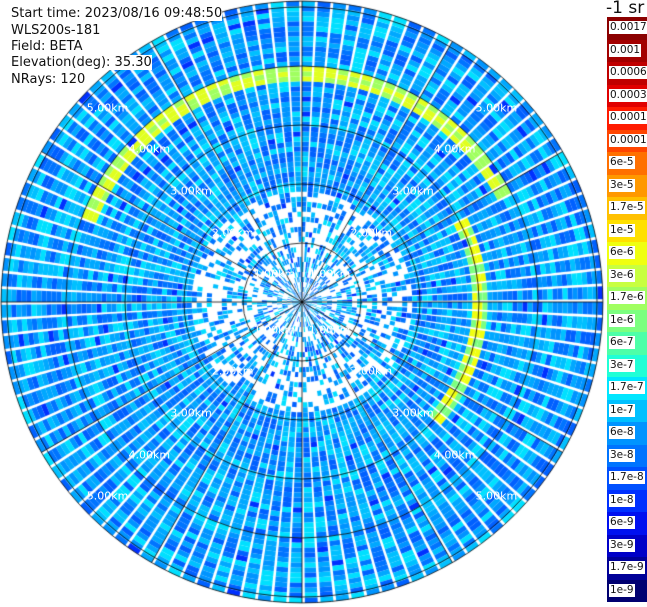  What do you see at coordinates (622, 342) in the screenshot?
I see `colorbar-tick-label: 6e-7` at bounding box center [622, 342].